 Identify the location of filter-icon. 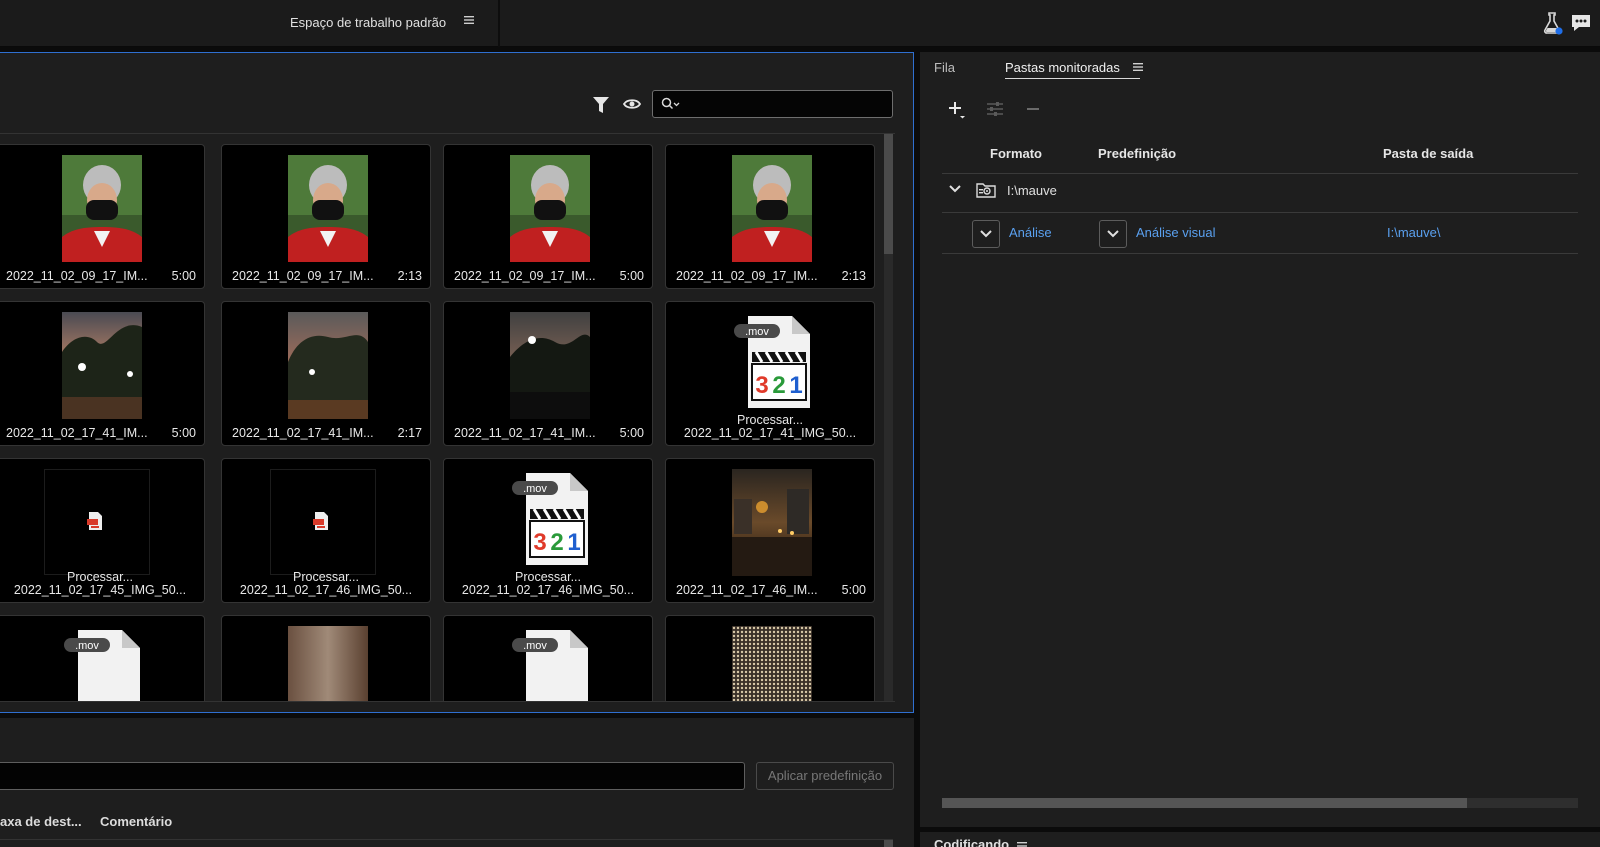
(601, 105).